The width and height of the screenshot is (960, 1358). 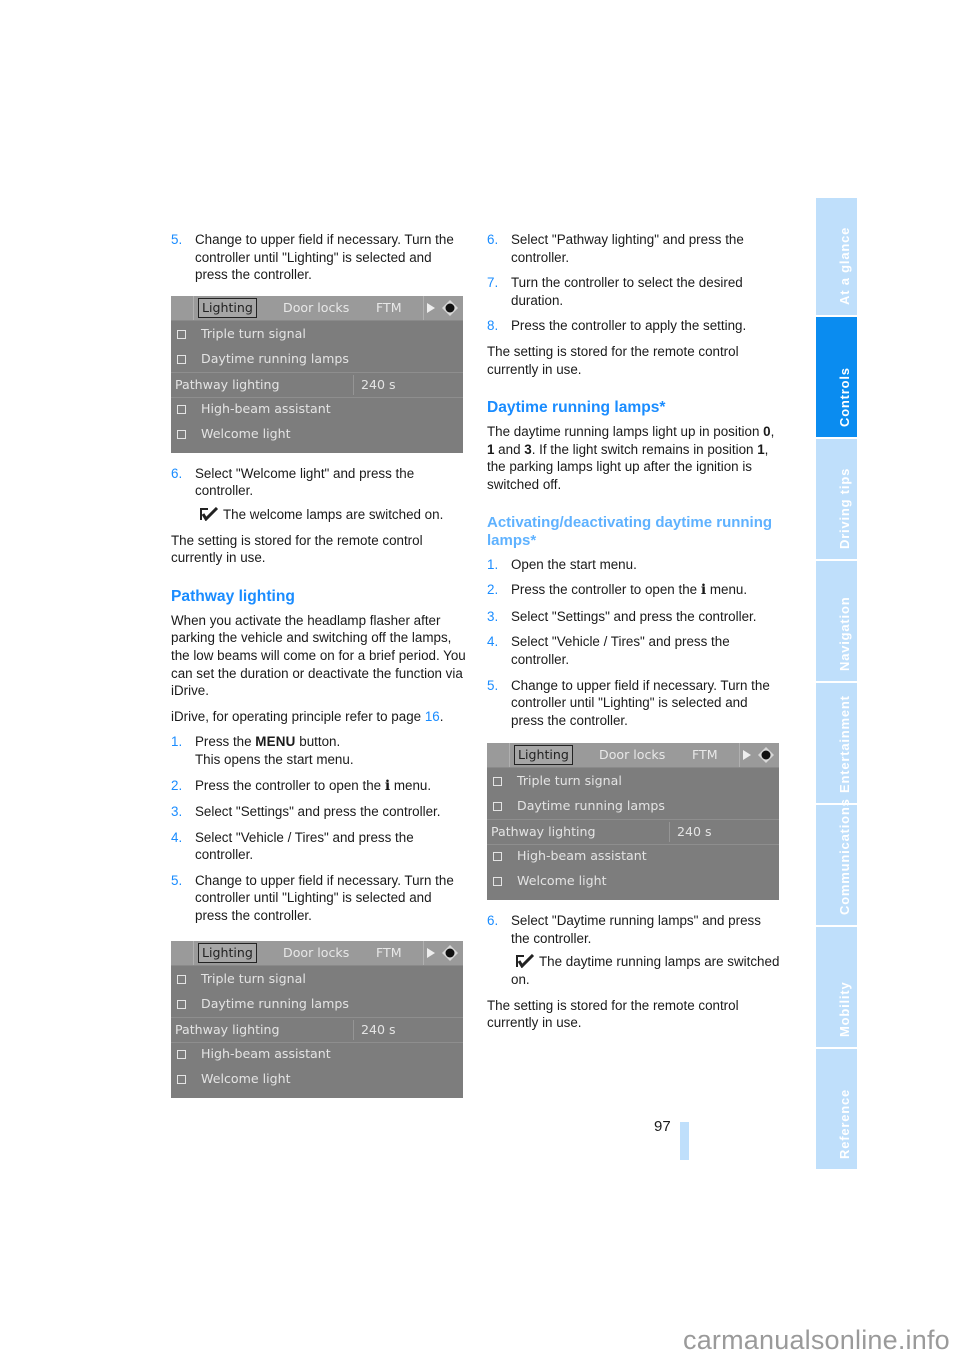 What do you see at coordinates (844, 397) in the screenshot?
I see `sidebar-tab-label: Controls` at bounding box center [844, 397].